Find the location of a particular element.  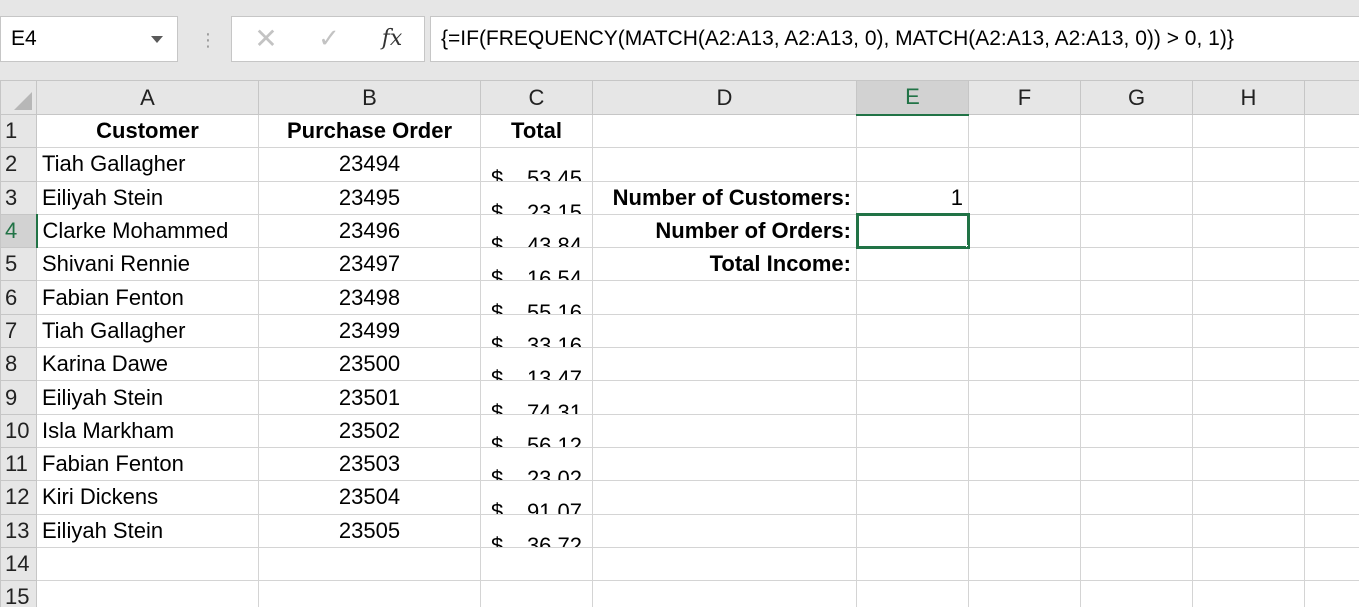

cell-purchase-order: 23500 is located at coordinates (369, 364).